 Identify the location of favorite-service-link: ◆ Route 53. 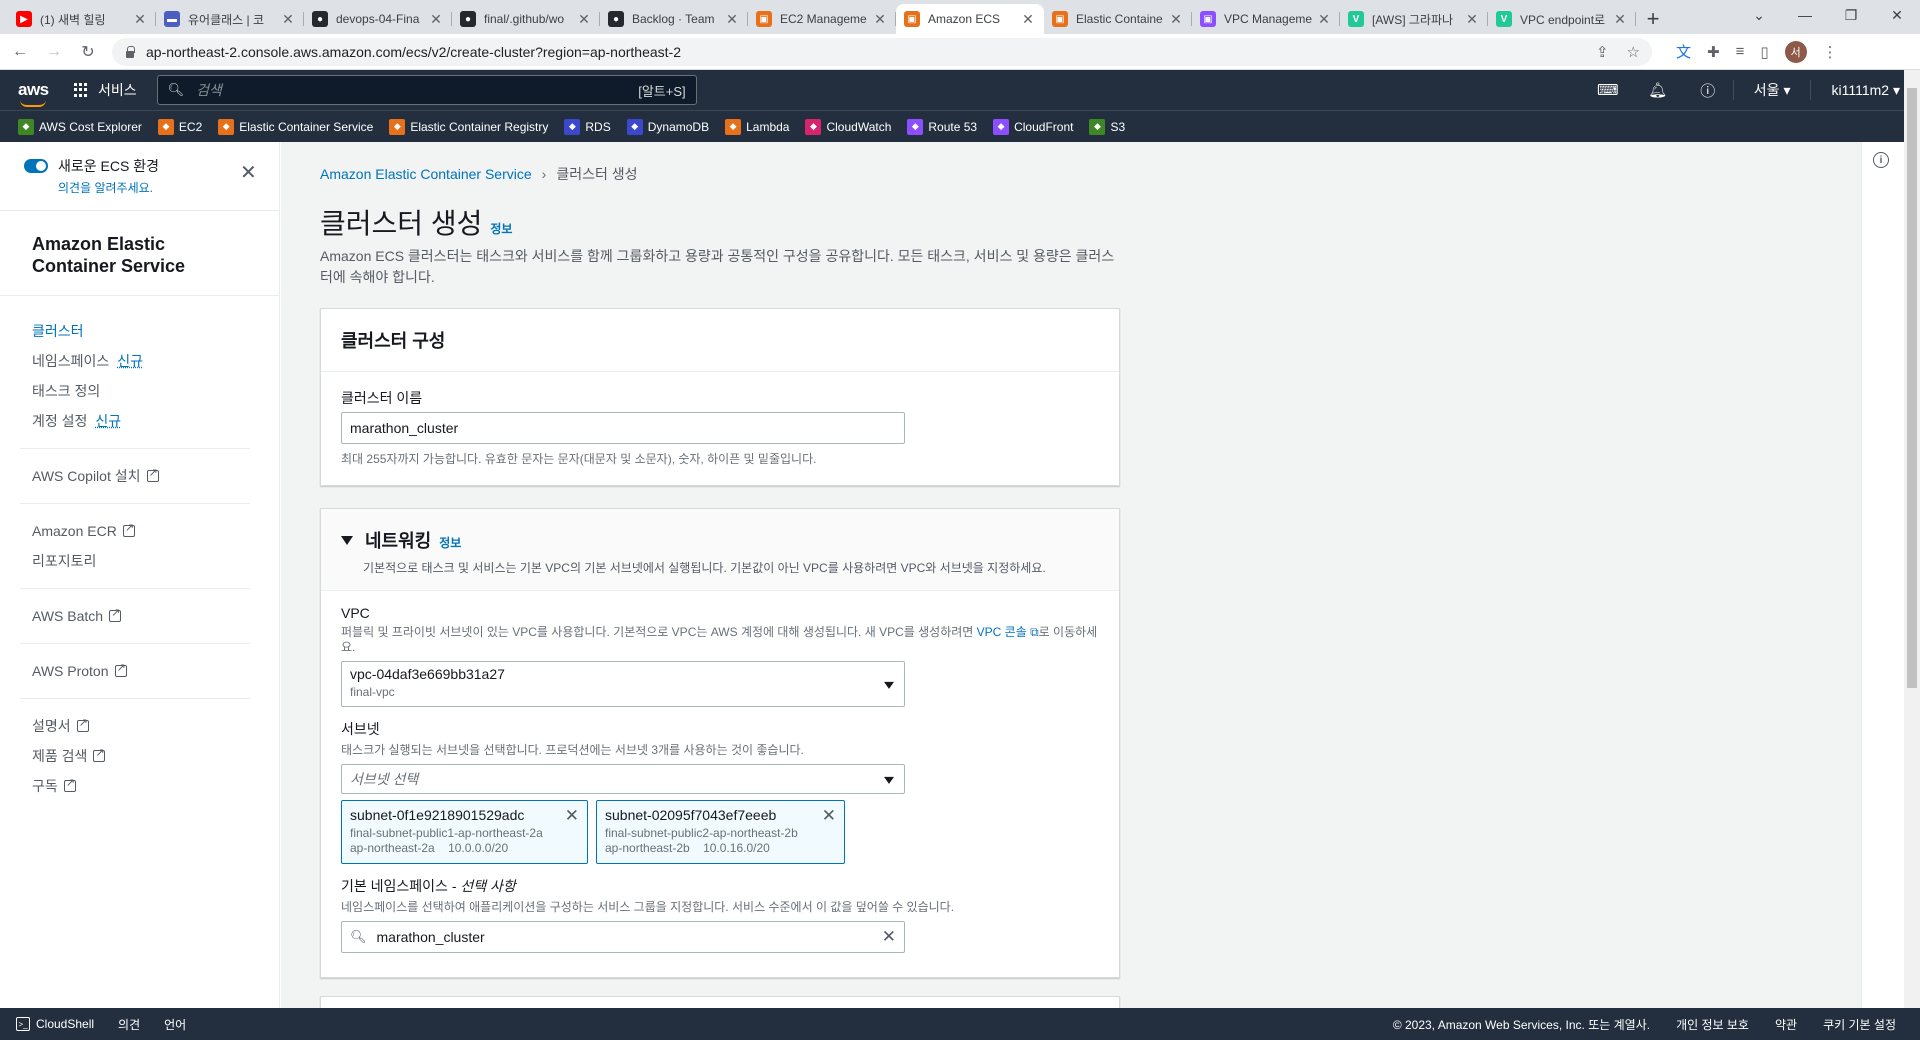
(942, 126).